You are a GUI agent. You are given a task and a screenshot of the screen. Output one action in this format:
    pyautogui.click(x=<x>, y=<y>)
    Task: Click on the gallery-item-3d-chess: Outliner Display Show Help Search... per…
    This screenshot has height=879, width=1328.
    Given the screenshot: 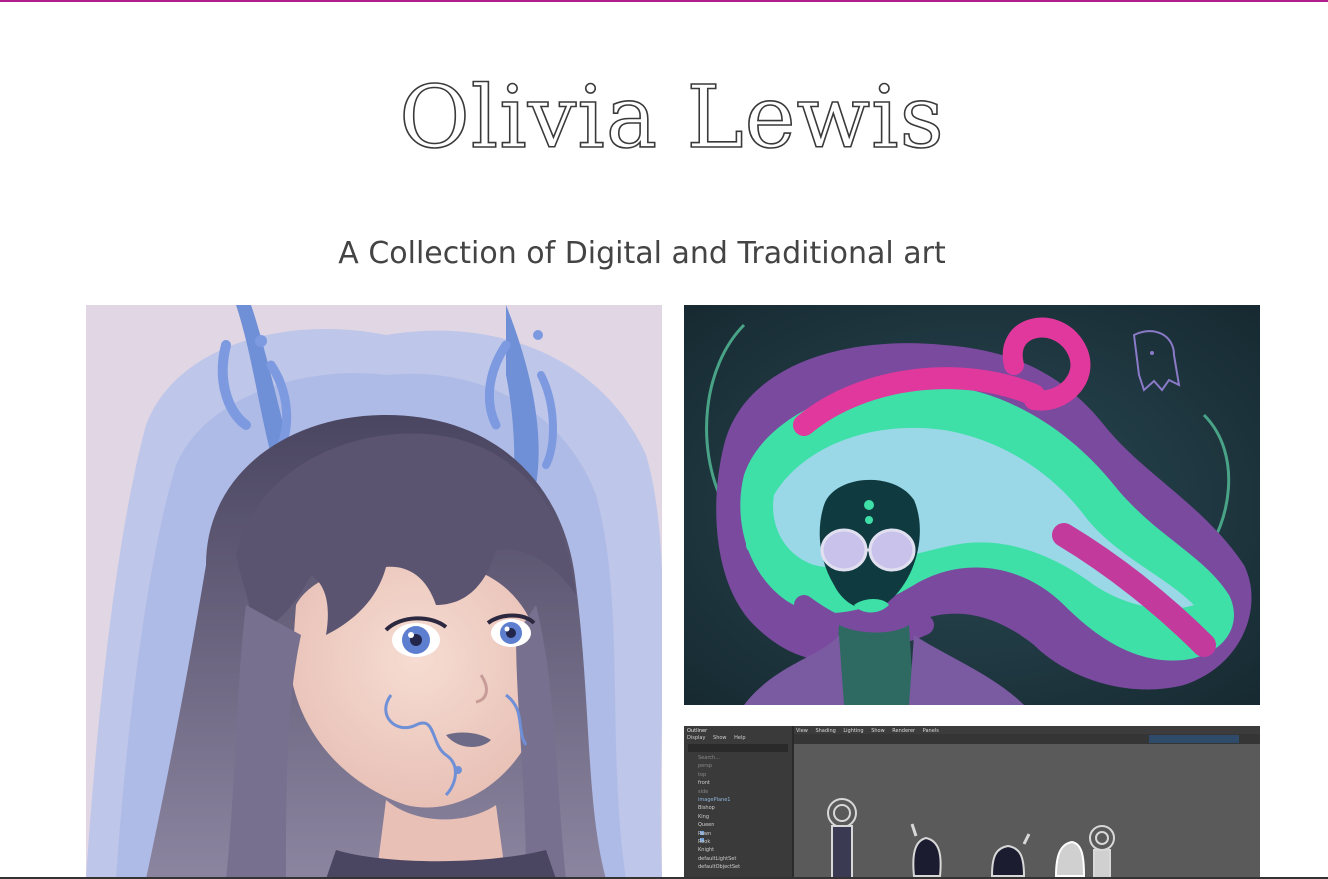 What is the action you would take?
    pyautogui.click(x=972, y=802)
    